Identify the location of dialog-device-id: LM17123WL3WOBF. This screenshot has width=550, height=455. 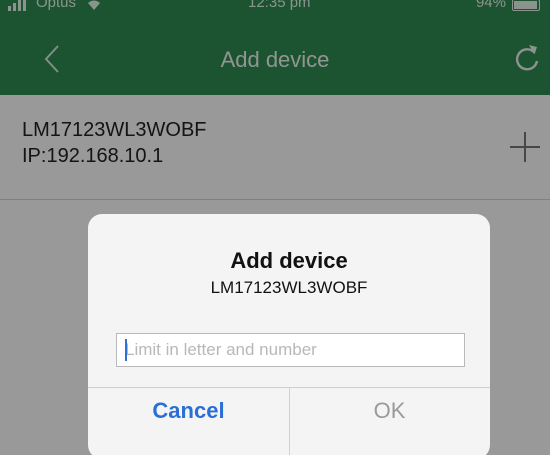
(289, 287).